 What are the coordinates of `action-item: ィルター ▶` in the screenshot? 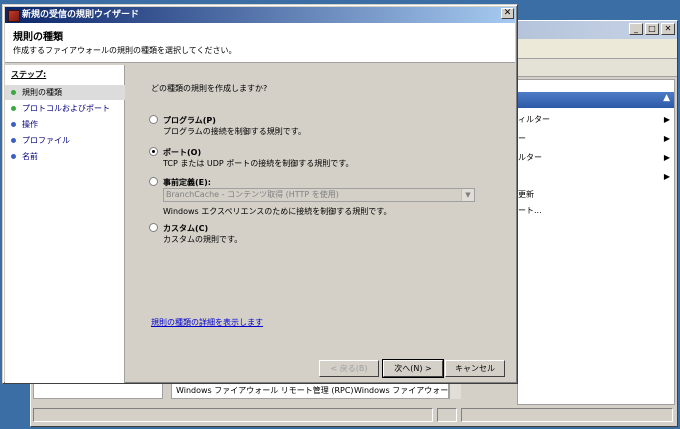 It's located at (596, 120).